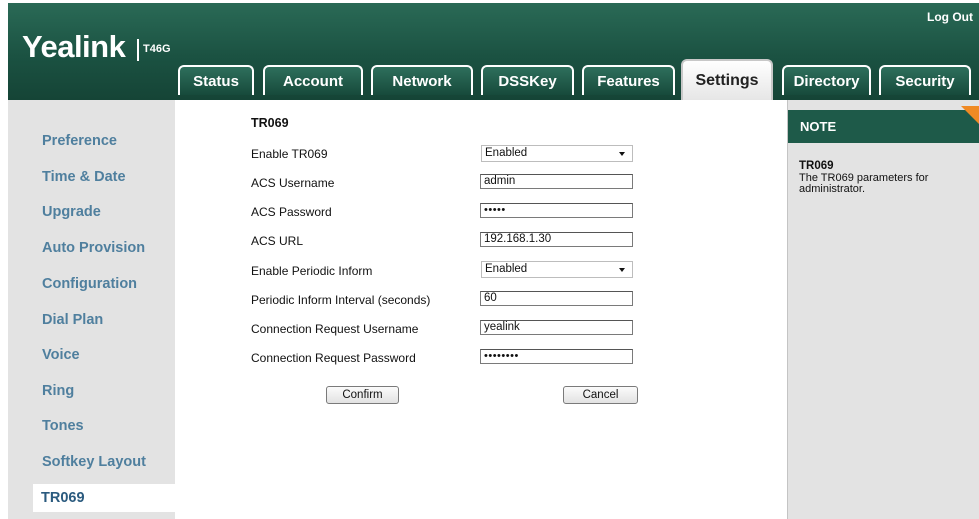  What do you see at coordinates (556, 181) in the screenshot?
I see `acs-username-input: admin` at bounding box center [556, 181].